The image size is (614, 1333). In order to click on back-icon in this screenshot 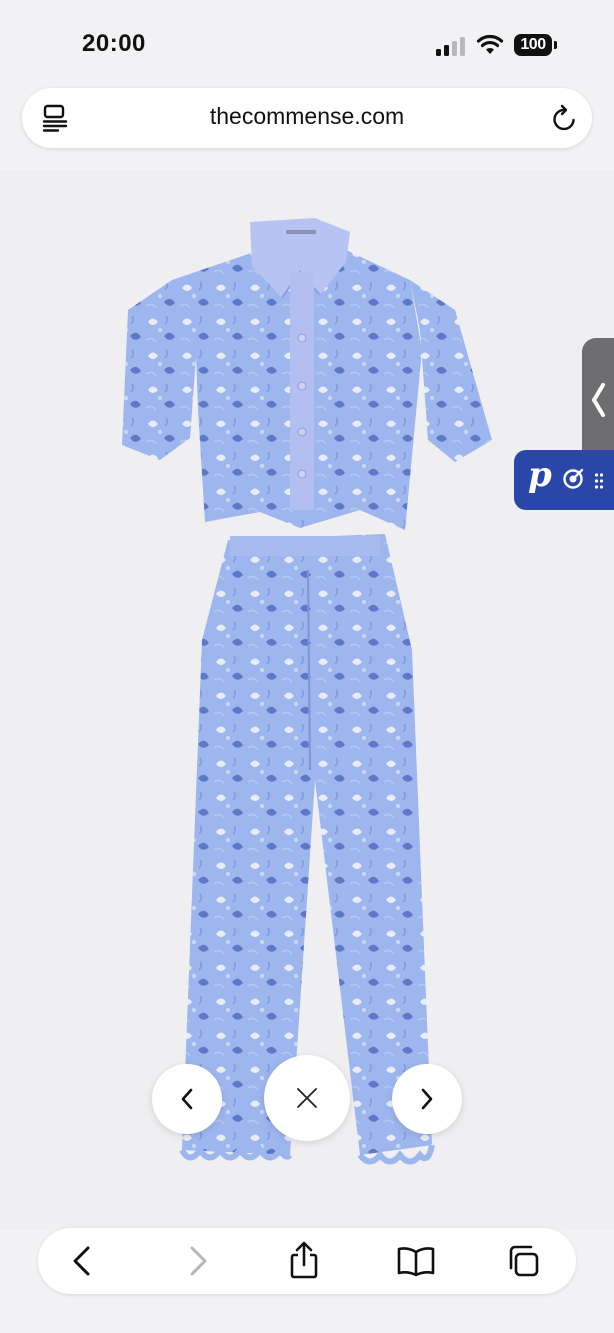, I will do `click(83, 1261)`.